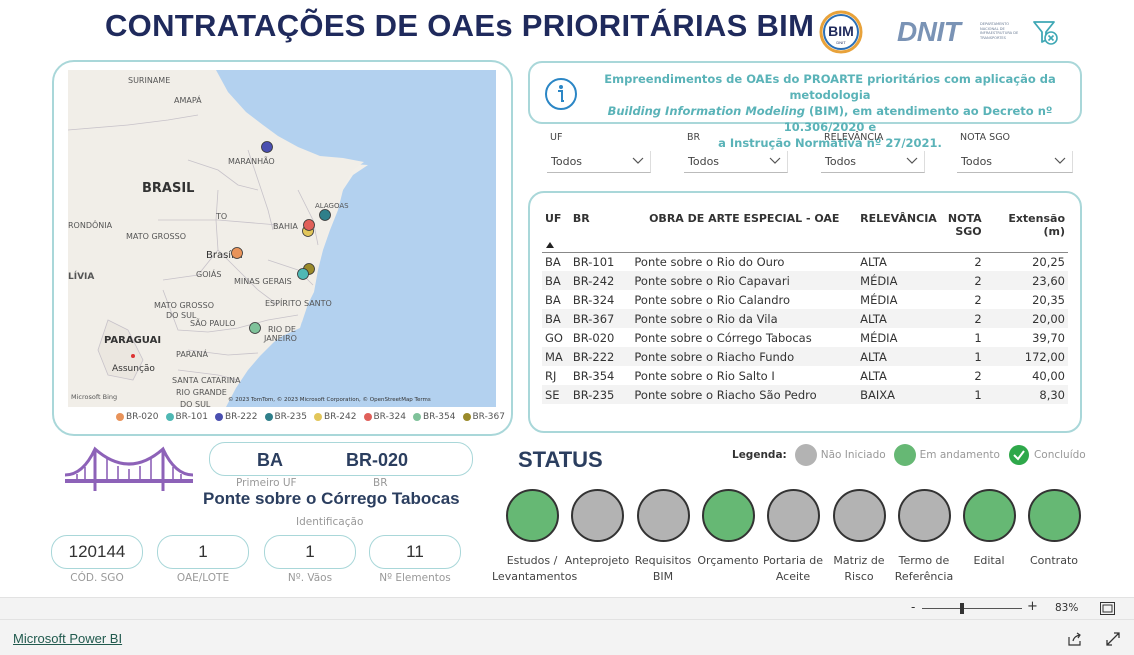 The width and height of the screenshot is (1134, 655). I want to click on filter-nota-sgo-select: Todos, so click(1015, 162).